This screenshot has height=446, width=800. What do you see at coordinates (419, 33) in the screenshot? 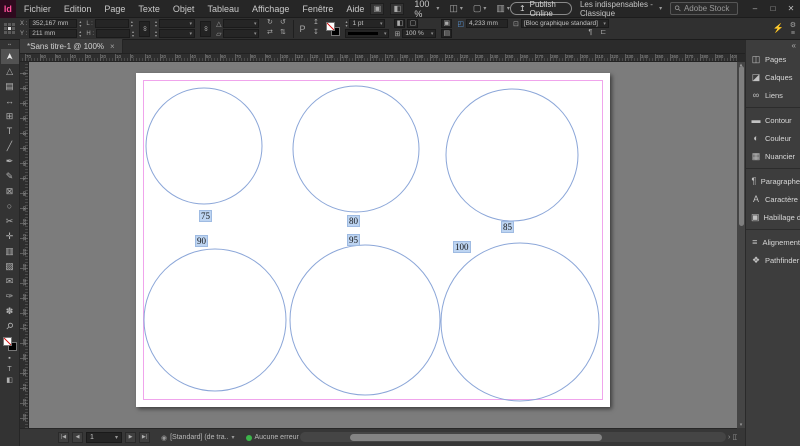
I see `opacity-field: 100 % ▾` at bounding box center [419, 33].